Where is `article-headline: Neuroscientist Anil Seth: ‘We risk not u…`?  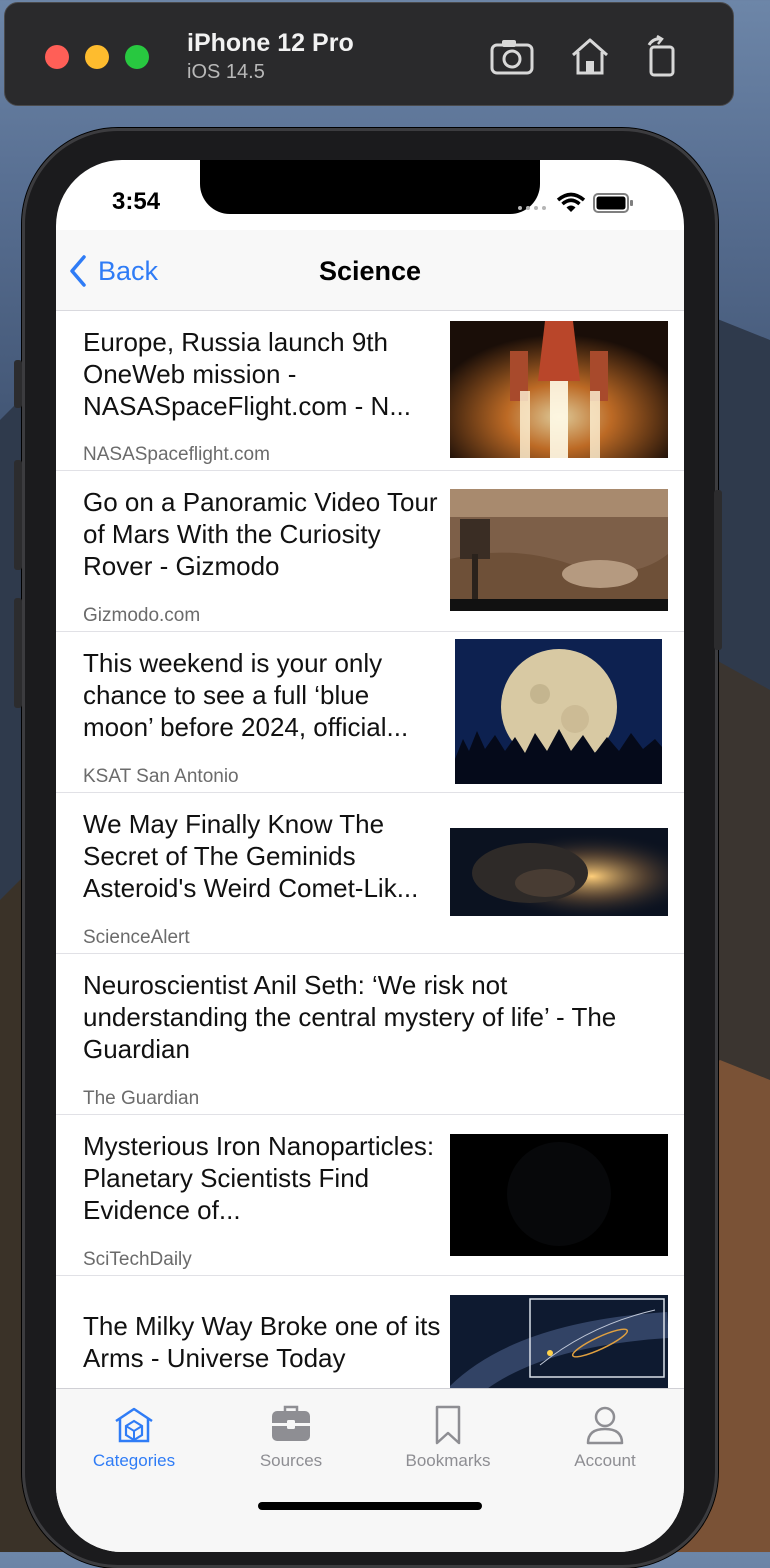
article-headline: Neuroscientist Anil Seth: ‘We risk not u… is located at coordinates (350, 1017).